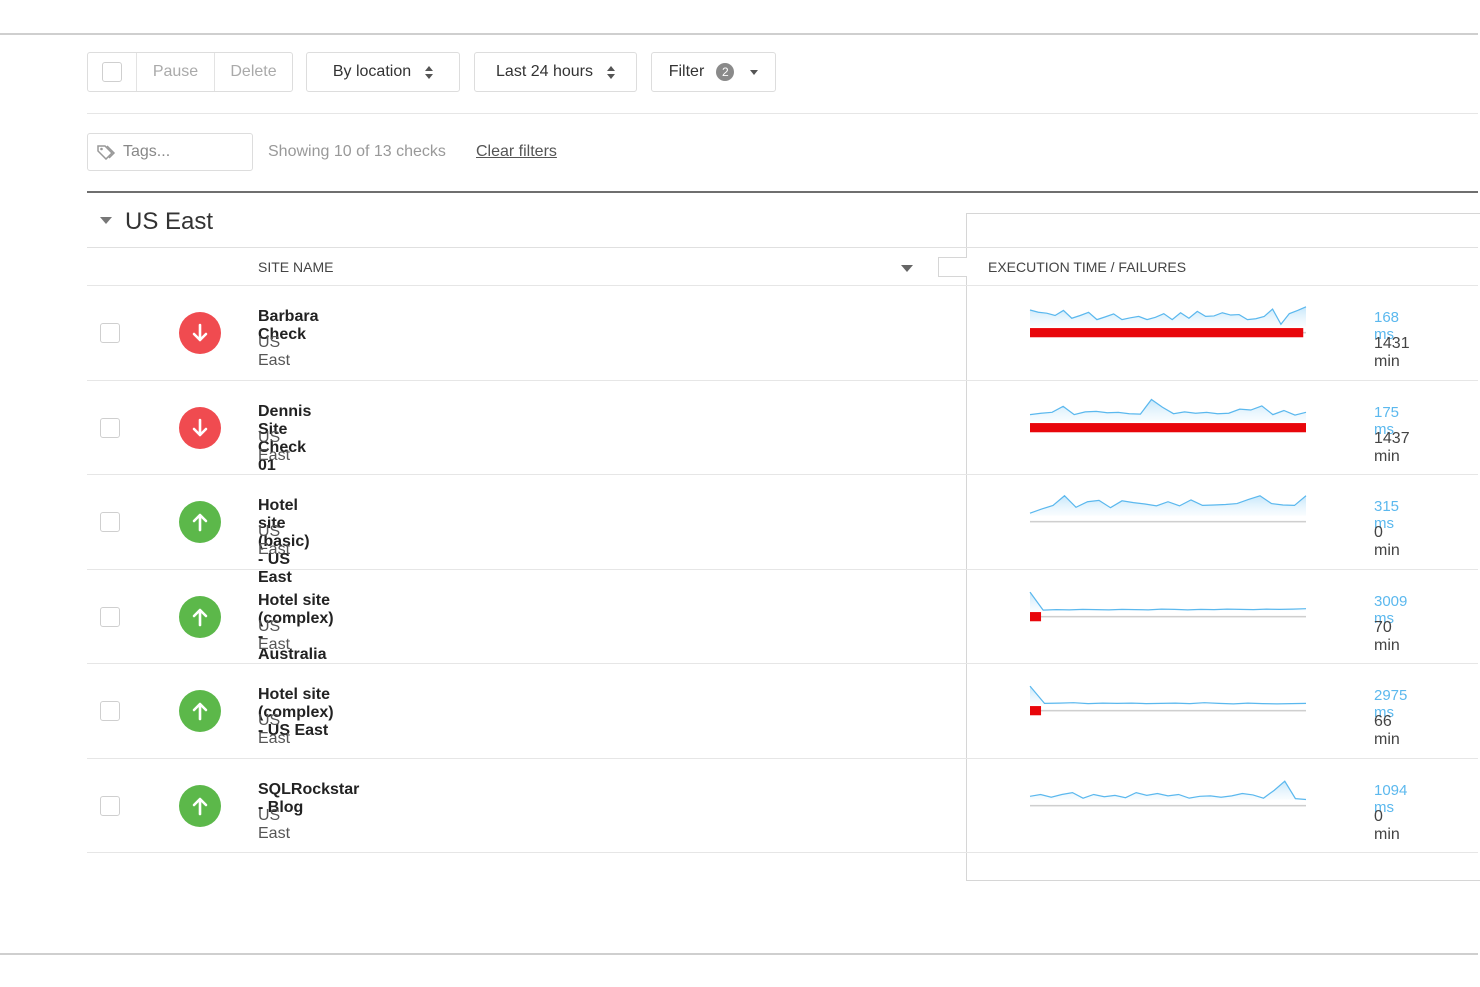 This screenshot has width=1480, height=987. I want to click on filter-count-badge: 2, so click(725, 72).